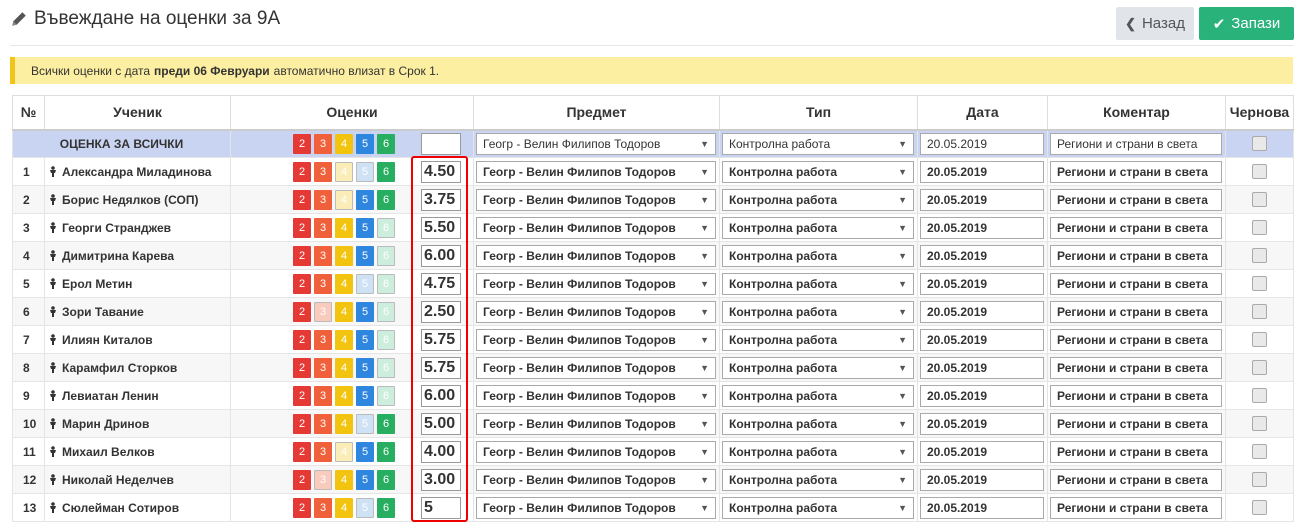 The height and width of the screenshot is (529, 1303). I want to click on grade-for-all-input, so click(441, 143).